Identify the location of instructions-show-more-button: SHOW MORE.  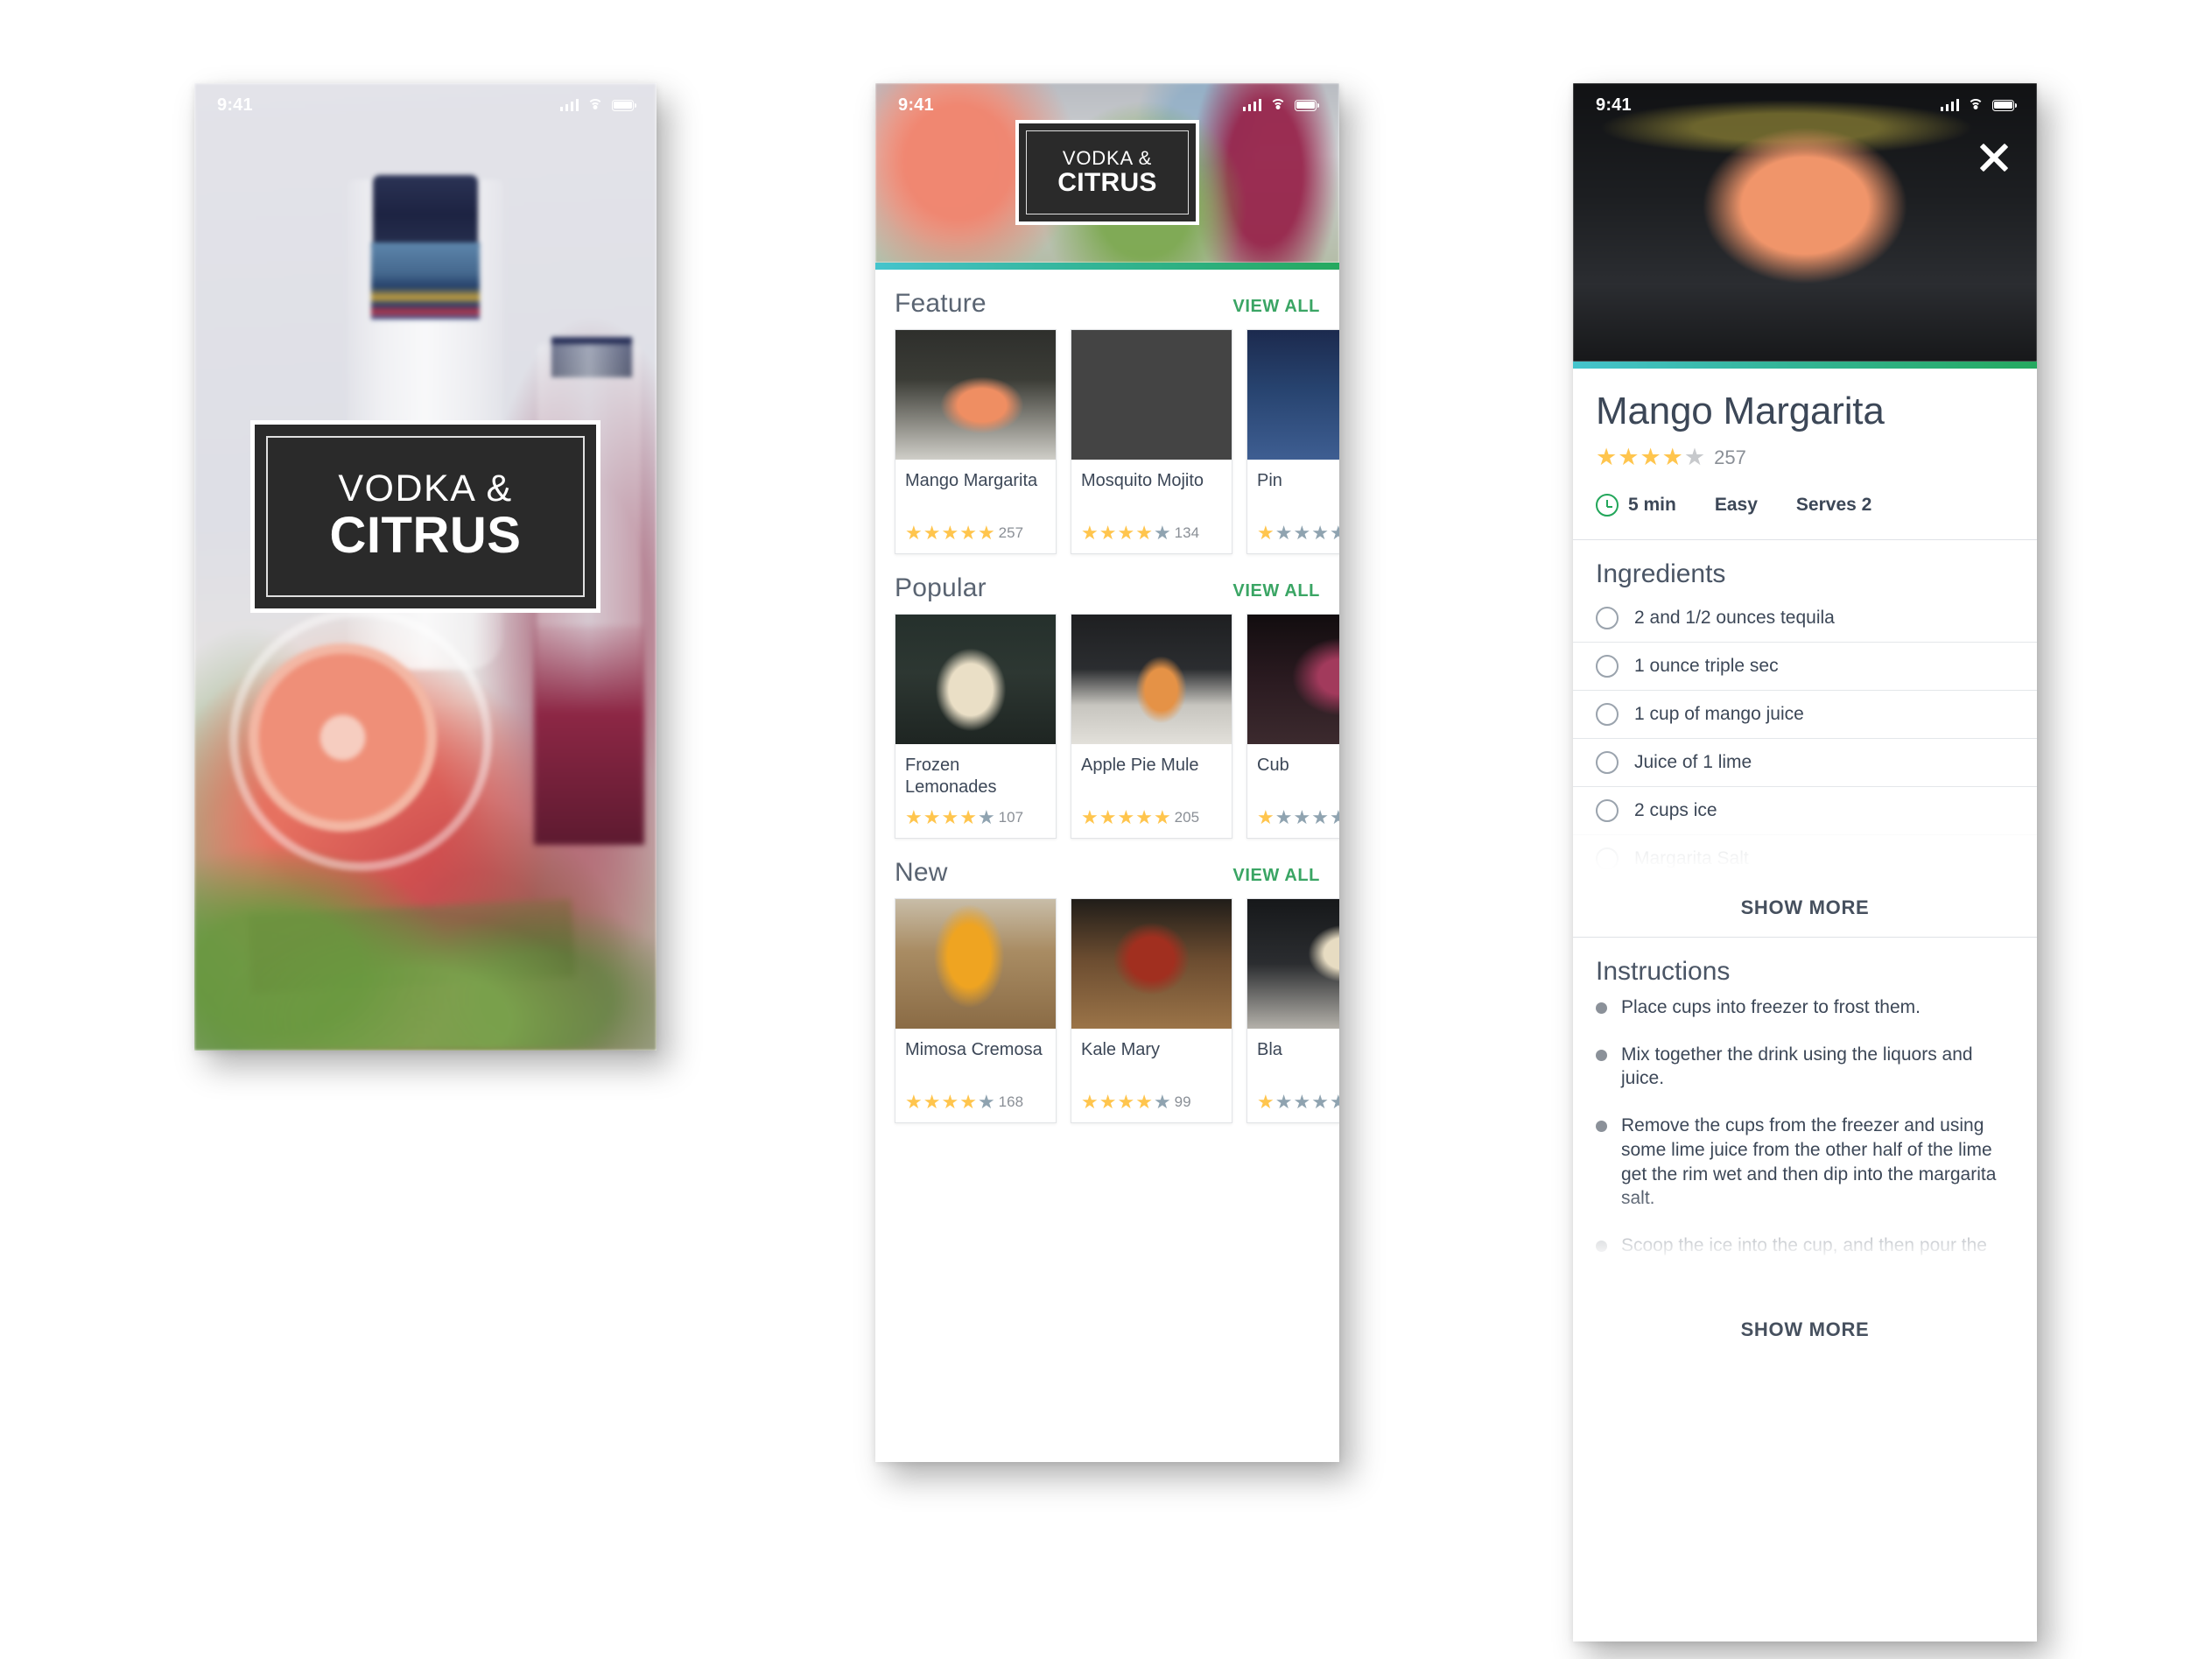
(1805, 1332).